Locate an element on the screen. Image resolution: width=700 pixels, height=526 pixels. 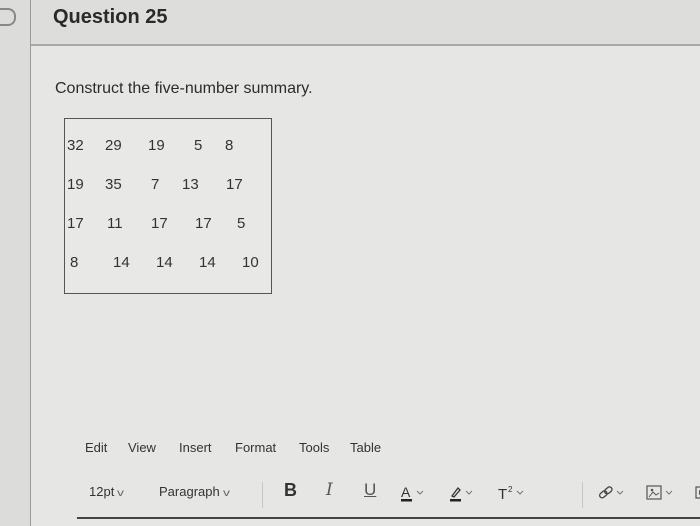
question-header: Question 25 is located at coordinates (365, 23).